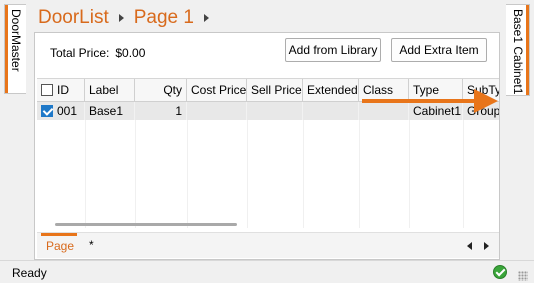 The height and width of the screenshot is (283, 534). Describe the element at coordinates (331, 90) in the screenshot. I see `column-header-extended: Extended` at that location.